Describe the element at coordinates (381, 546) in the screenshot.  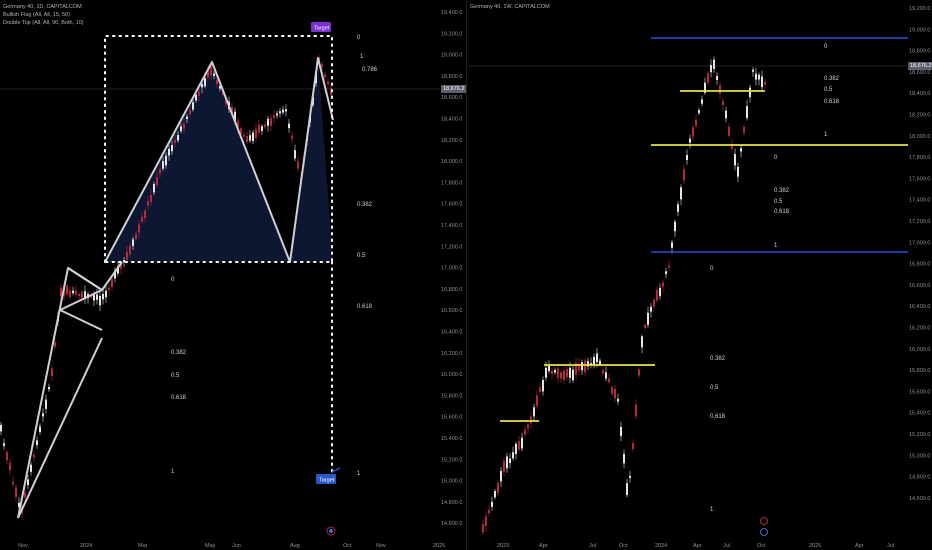
I see `time-axis-label: Nov` at that location.